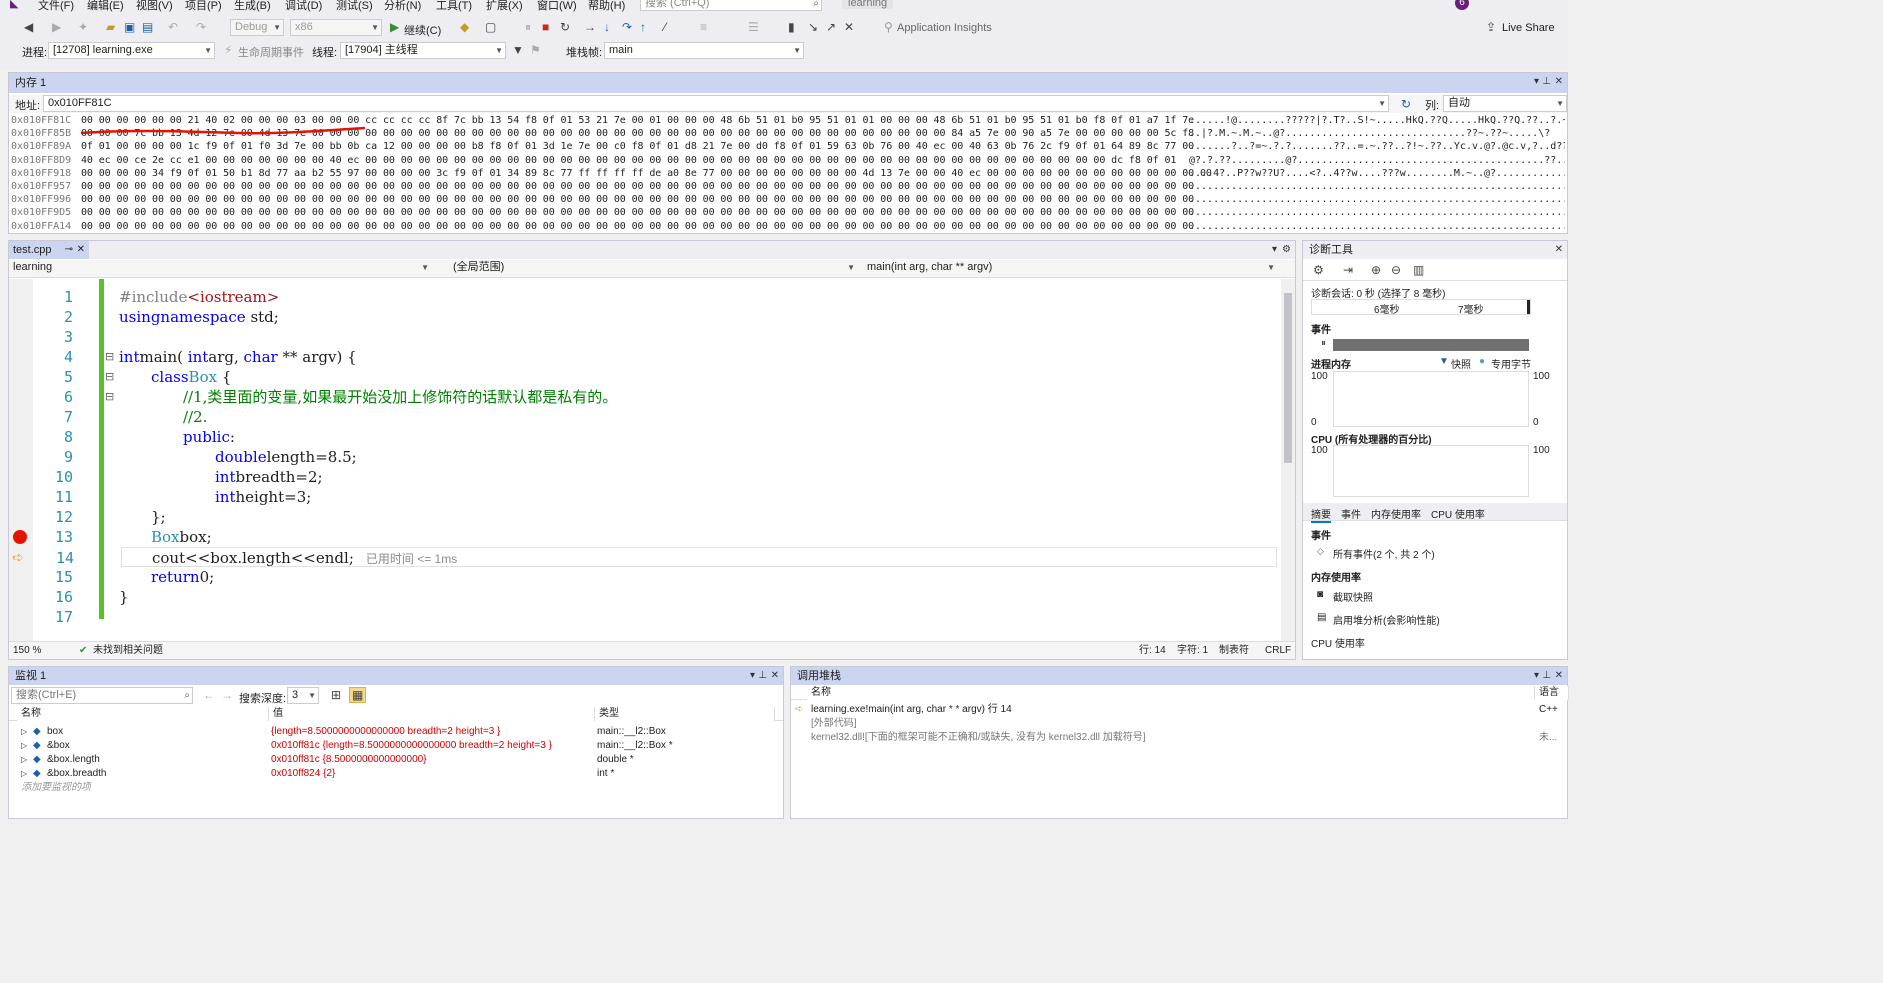 The height and width of the screenshot is (983, 1883). I want to click on save-all-icon: ▤, so click(147, 27).